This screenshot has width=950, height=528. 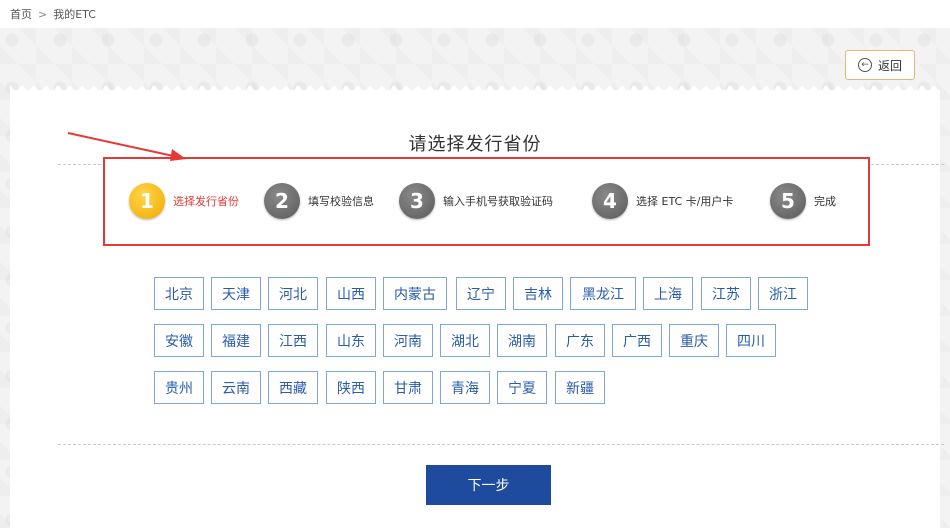 I want to click on province-button: 辽宁, so click(x=481, y=293).